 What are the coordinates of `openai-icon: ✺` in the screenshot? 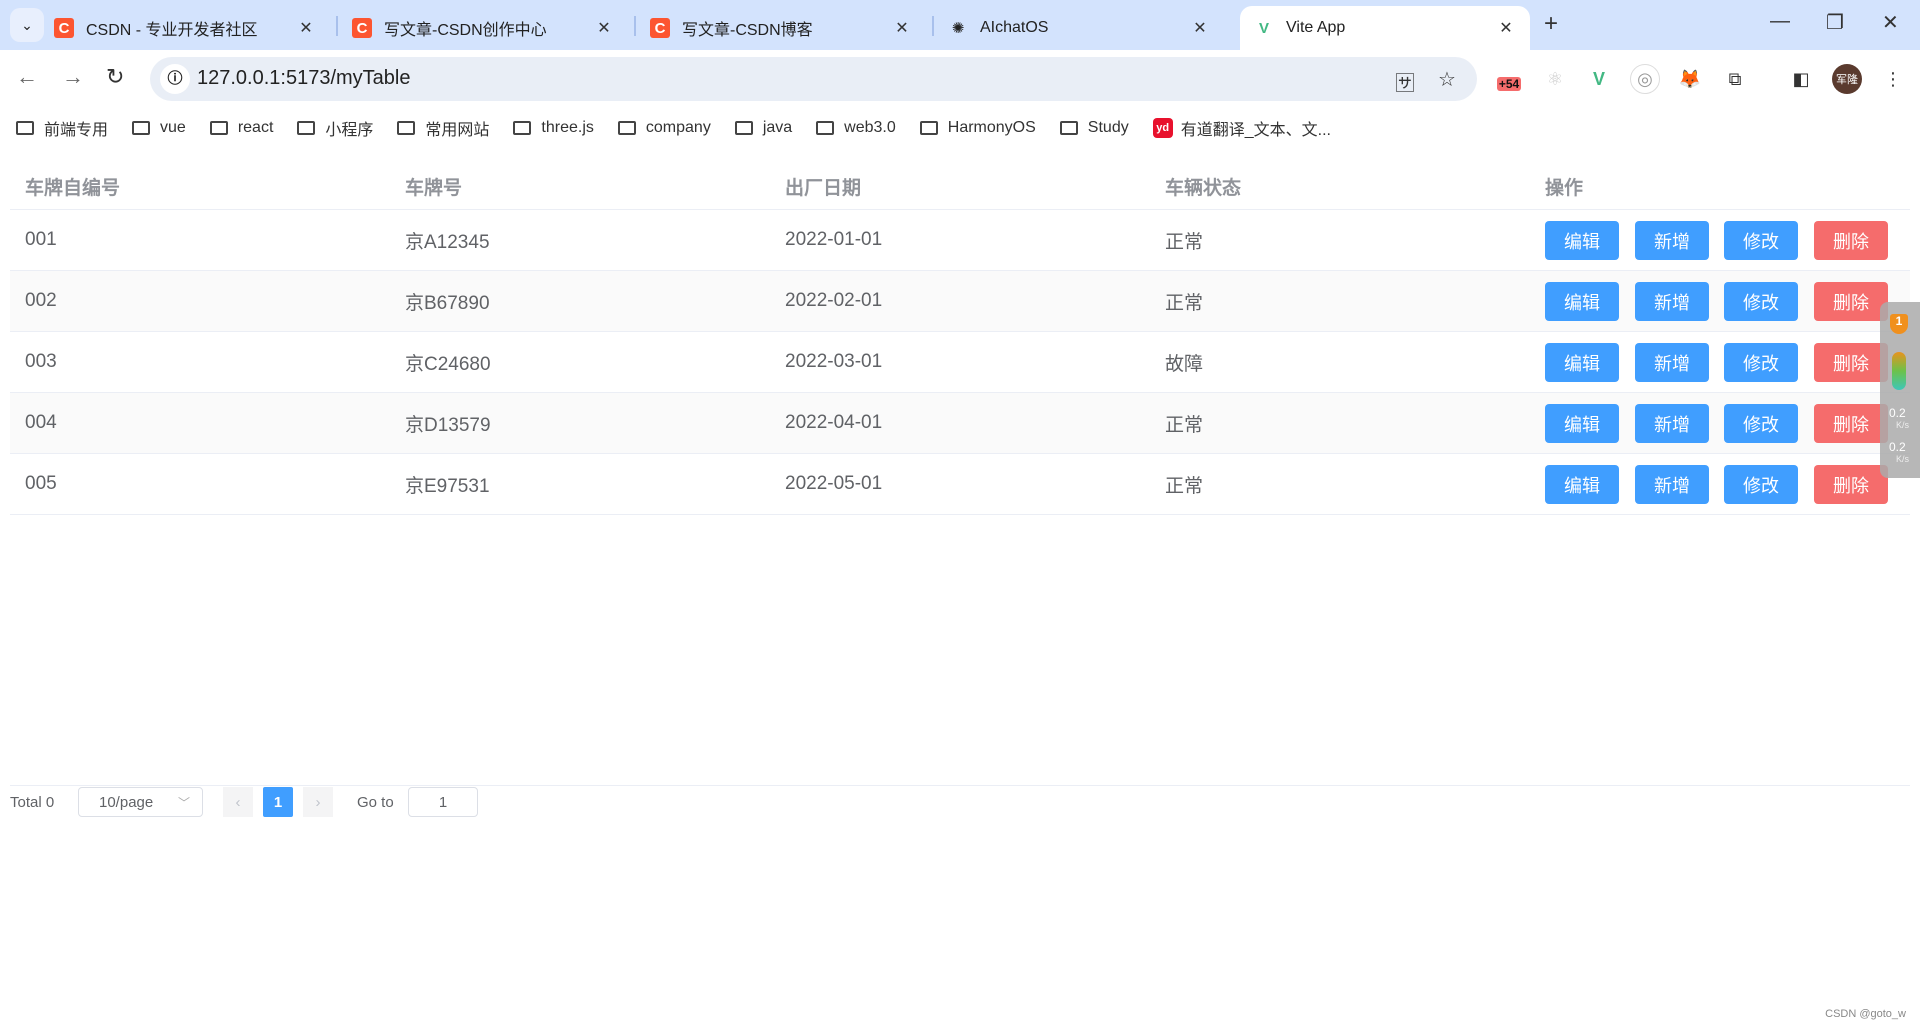 It's located at (958, 28).